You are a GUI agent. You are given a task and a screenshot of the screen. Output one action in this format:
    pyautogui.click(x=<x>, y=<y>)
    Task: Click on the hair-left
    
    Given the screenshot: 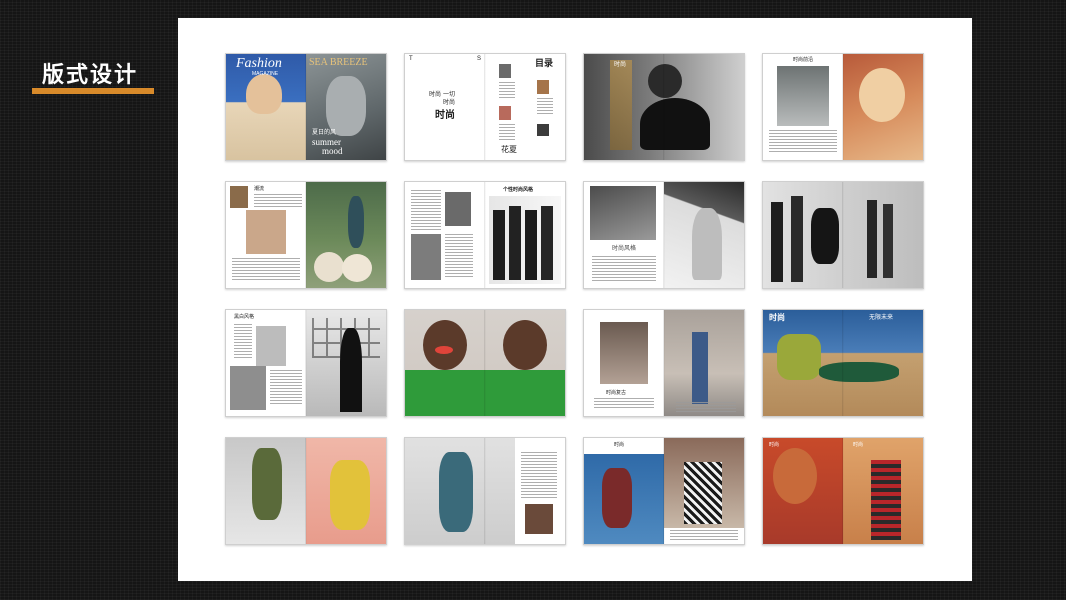 What is the action you would take?
    pyautogui.click(x=445, y=345)
    